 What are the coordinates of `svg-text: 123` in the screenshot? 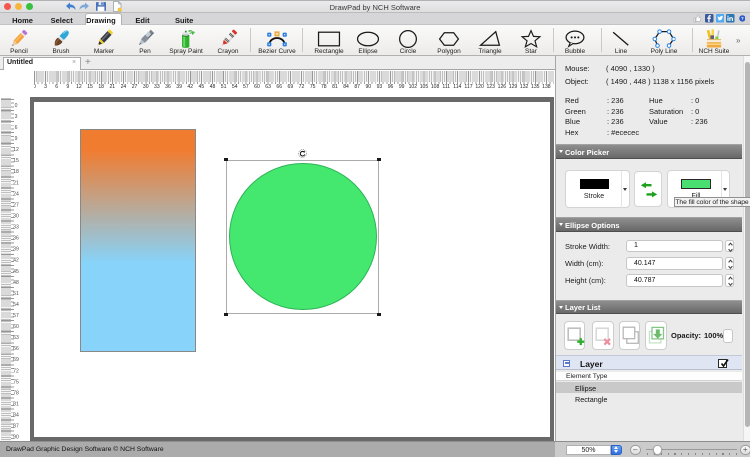 It's located at (490, 87).